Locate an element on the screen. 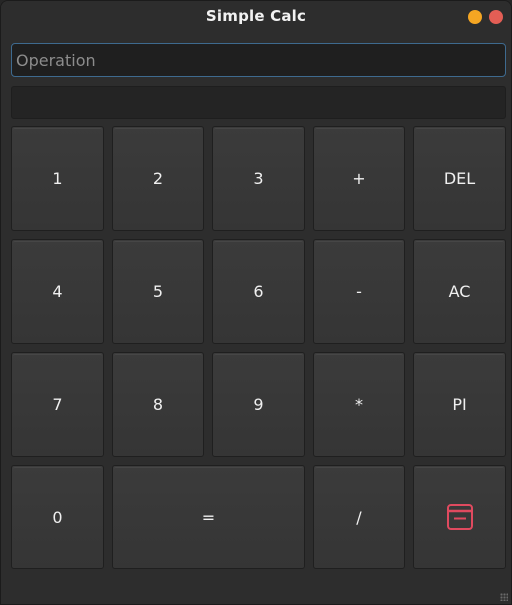  pi-button: PI is located at coordinates (459, 404).